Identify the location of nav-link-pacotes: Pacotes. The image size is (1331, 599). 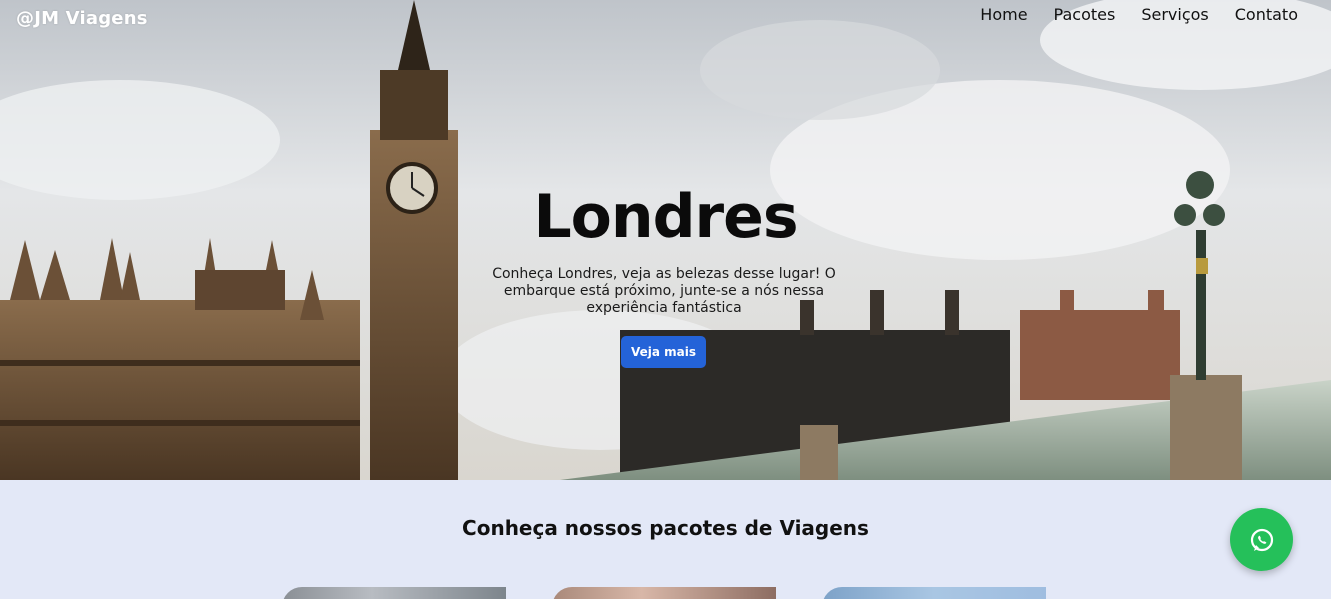
(1085, 14).